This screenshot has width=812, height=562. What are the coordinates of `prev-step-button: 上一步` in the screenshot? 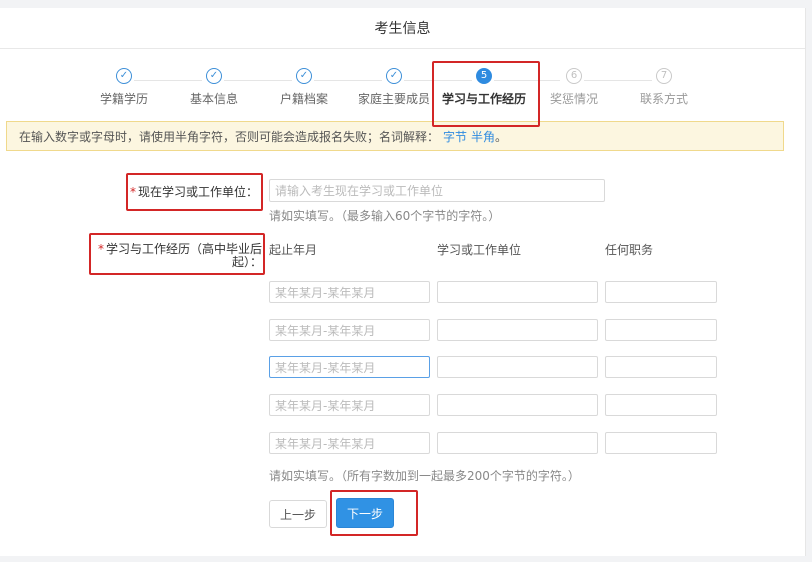 It's located at (298, 514).